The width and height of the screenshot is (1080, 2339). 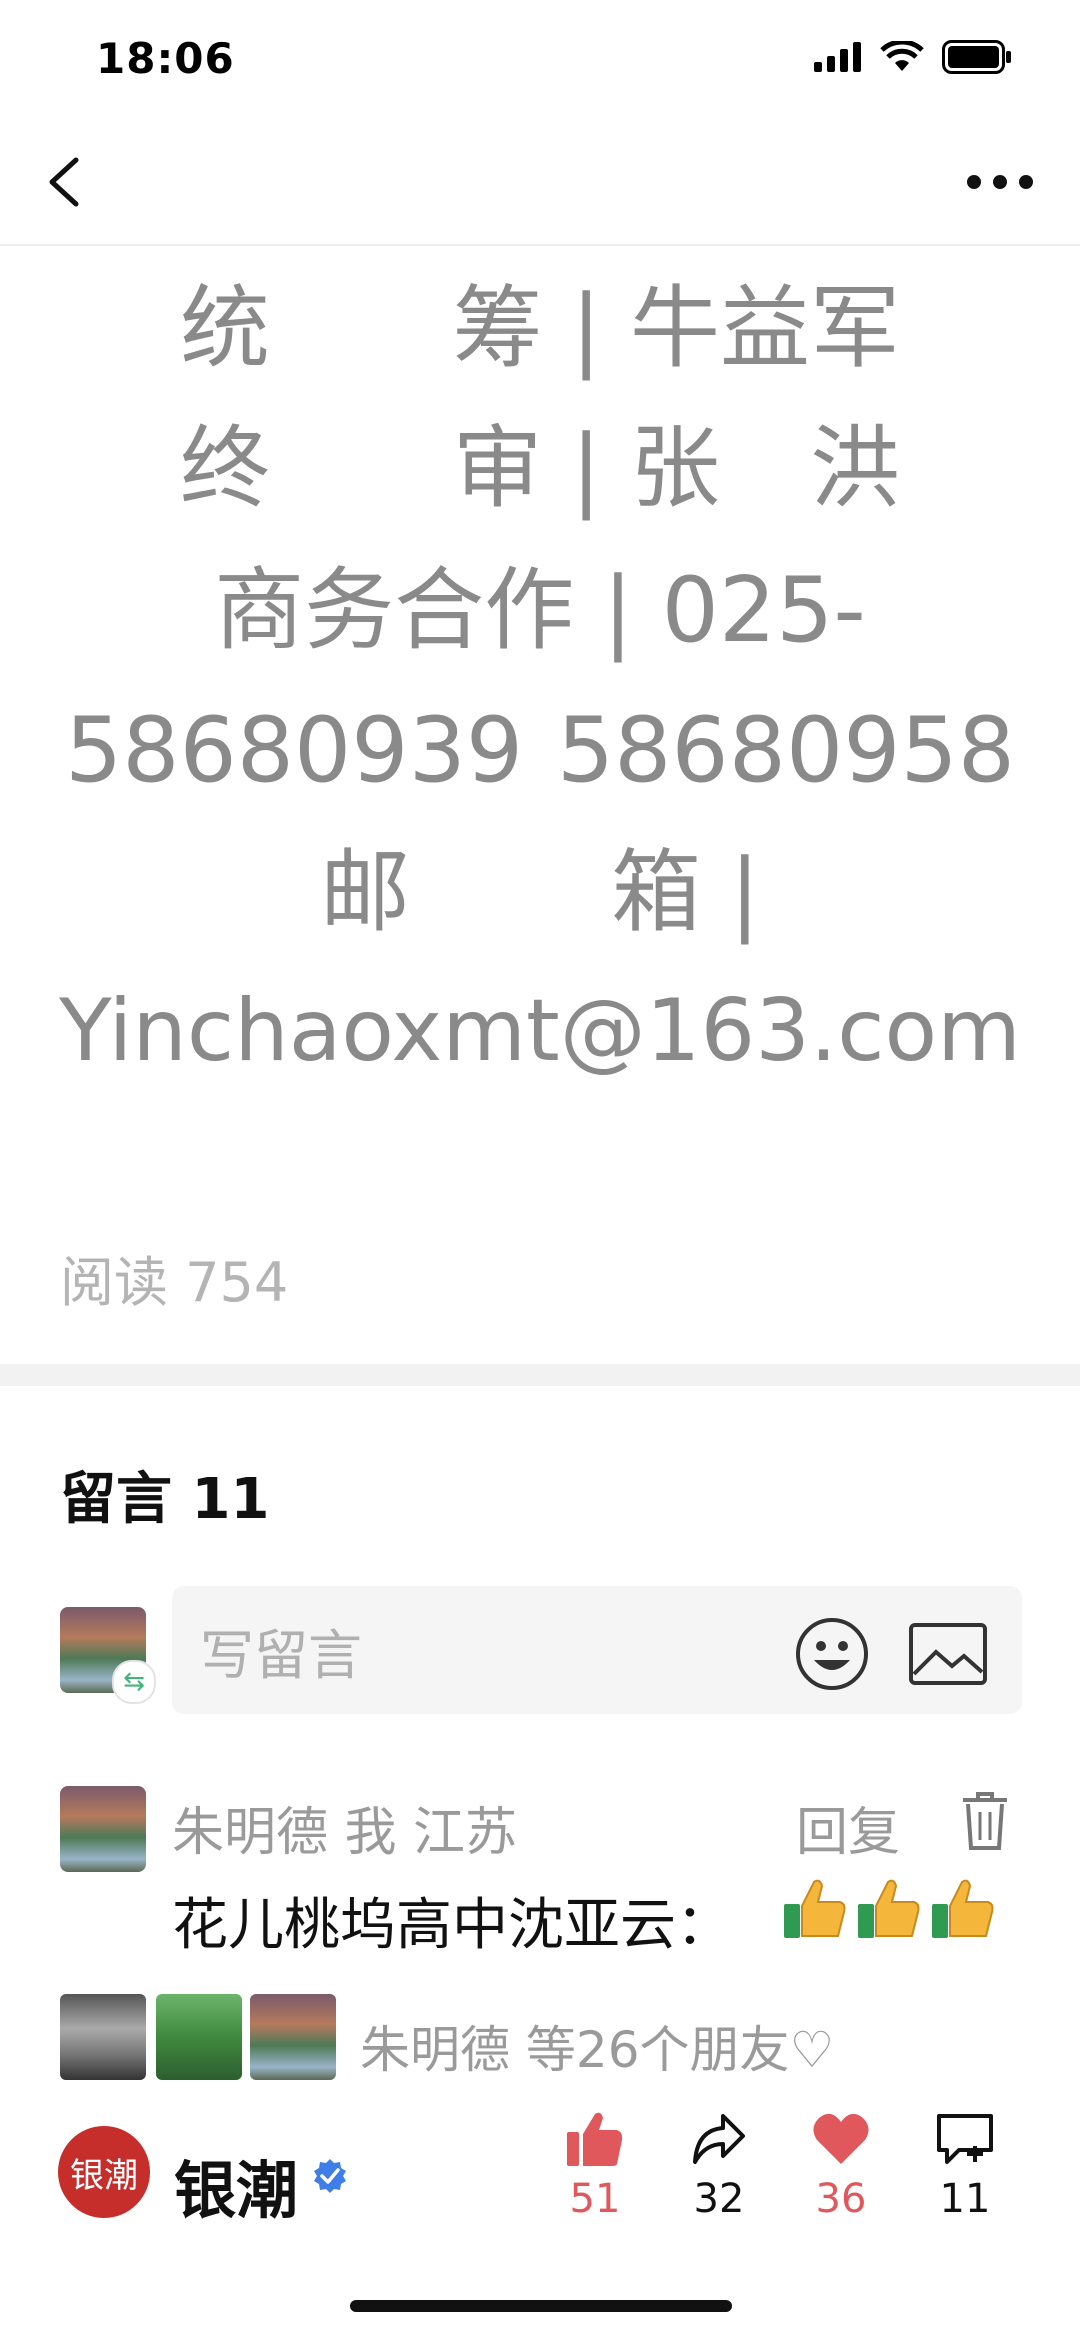 I want to click on credit-line-2-right: 审 | 张 洪, so click(x=676, y=468).